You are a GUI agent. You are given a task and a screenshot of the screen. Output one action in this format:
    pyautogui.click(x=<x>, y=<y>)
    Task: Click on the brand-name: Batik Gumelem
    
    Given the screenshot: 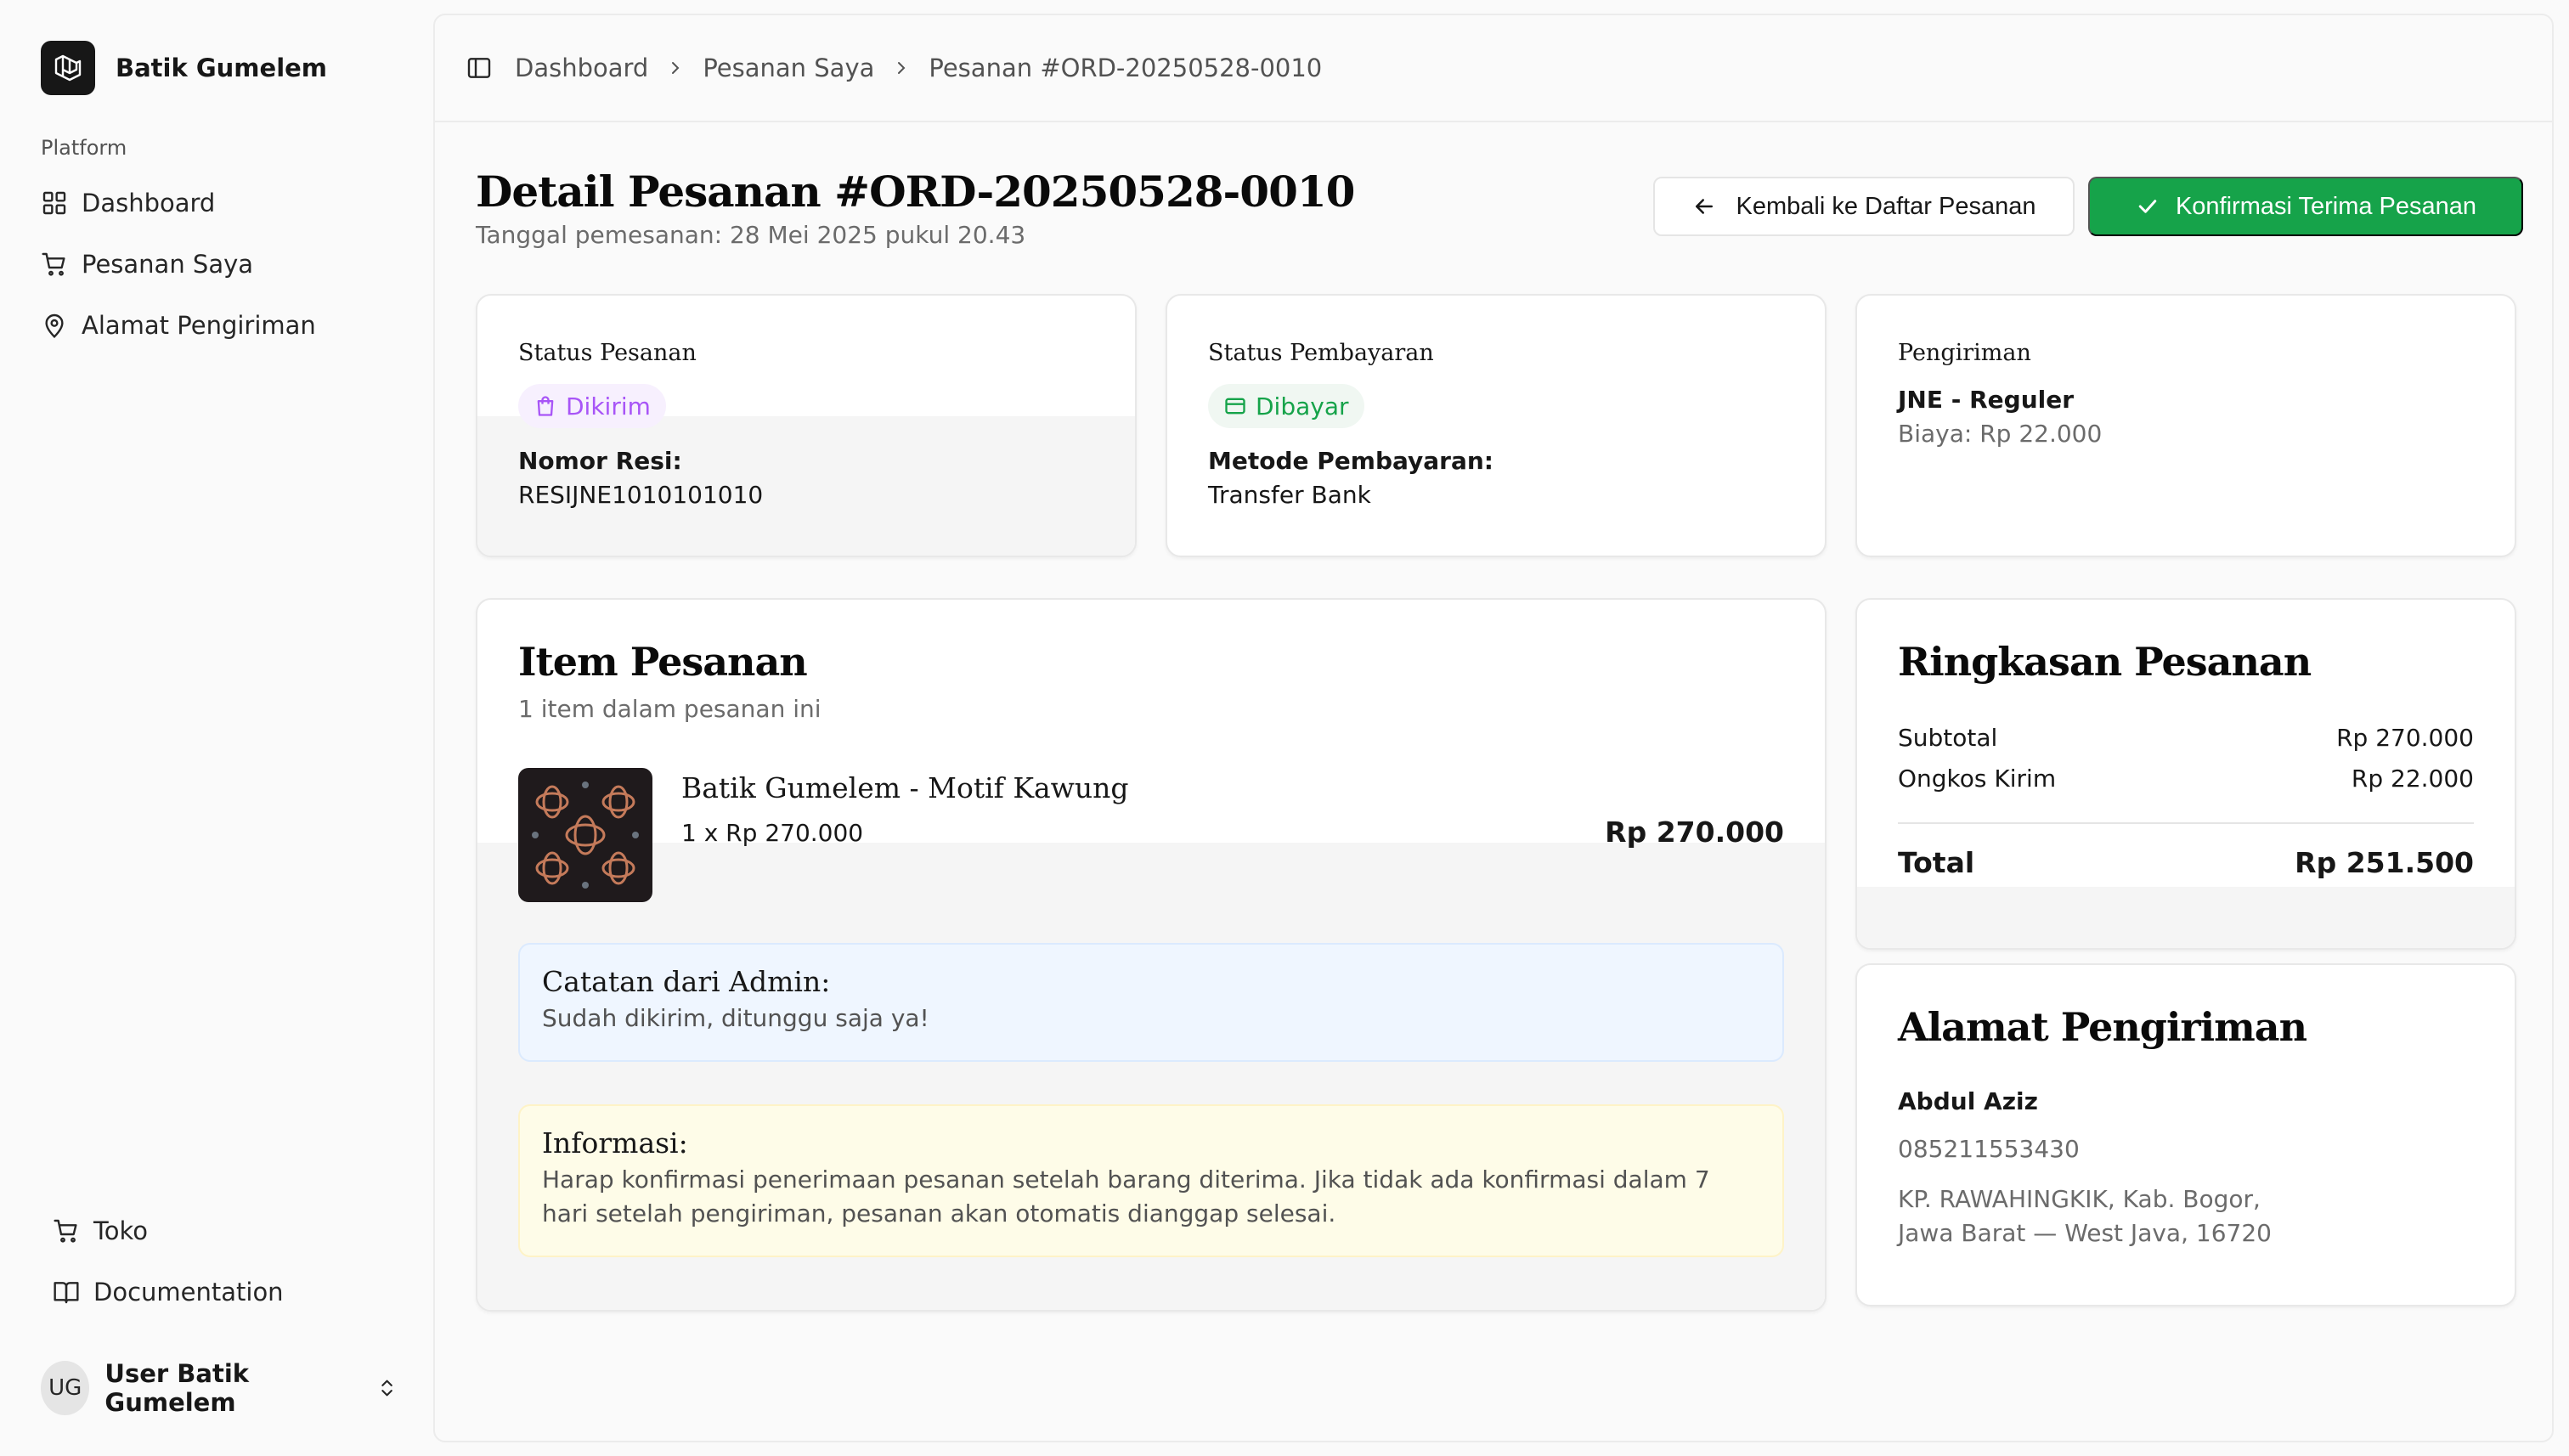 What is the action you would take?
    pyautogui.click(x=222, y=68)
    